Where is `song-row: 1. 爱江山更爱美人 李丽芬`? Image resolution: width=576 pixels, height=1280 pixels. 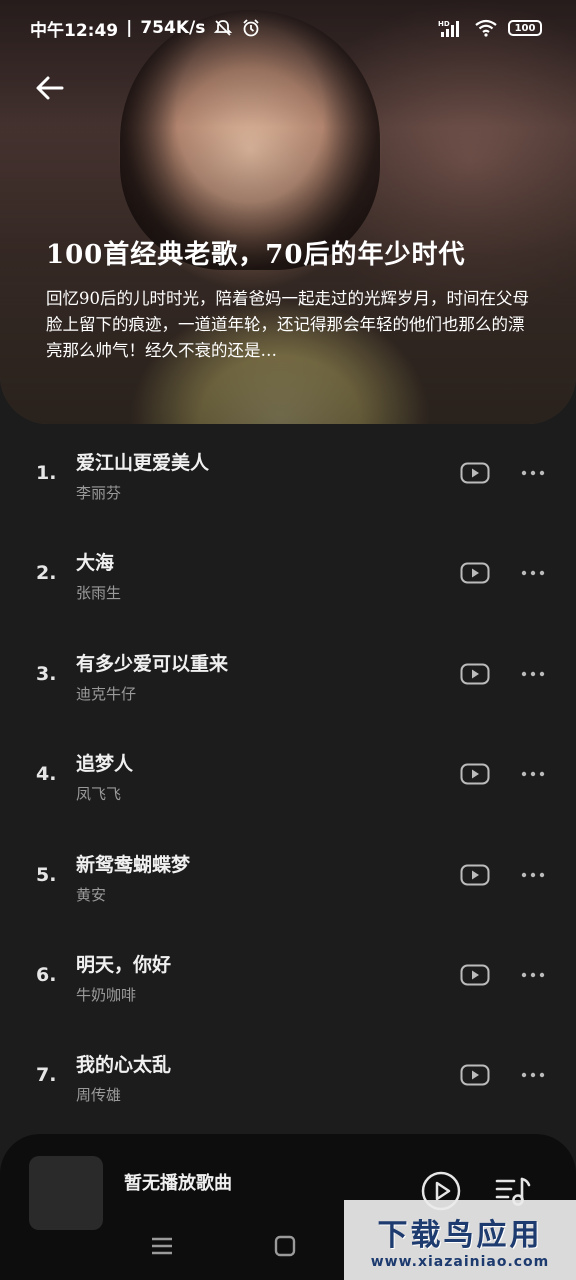 song-row: 1. 爱江山更爱美人 李丽芬 is located at coordinates (288, 480).